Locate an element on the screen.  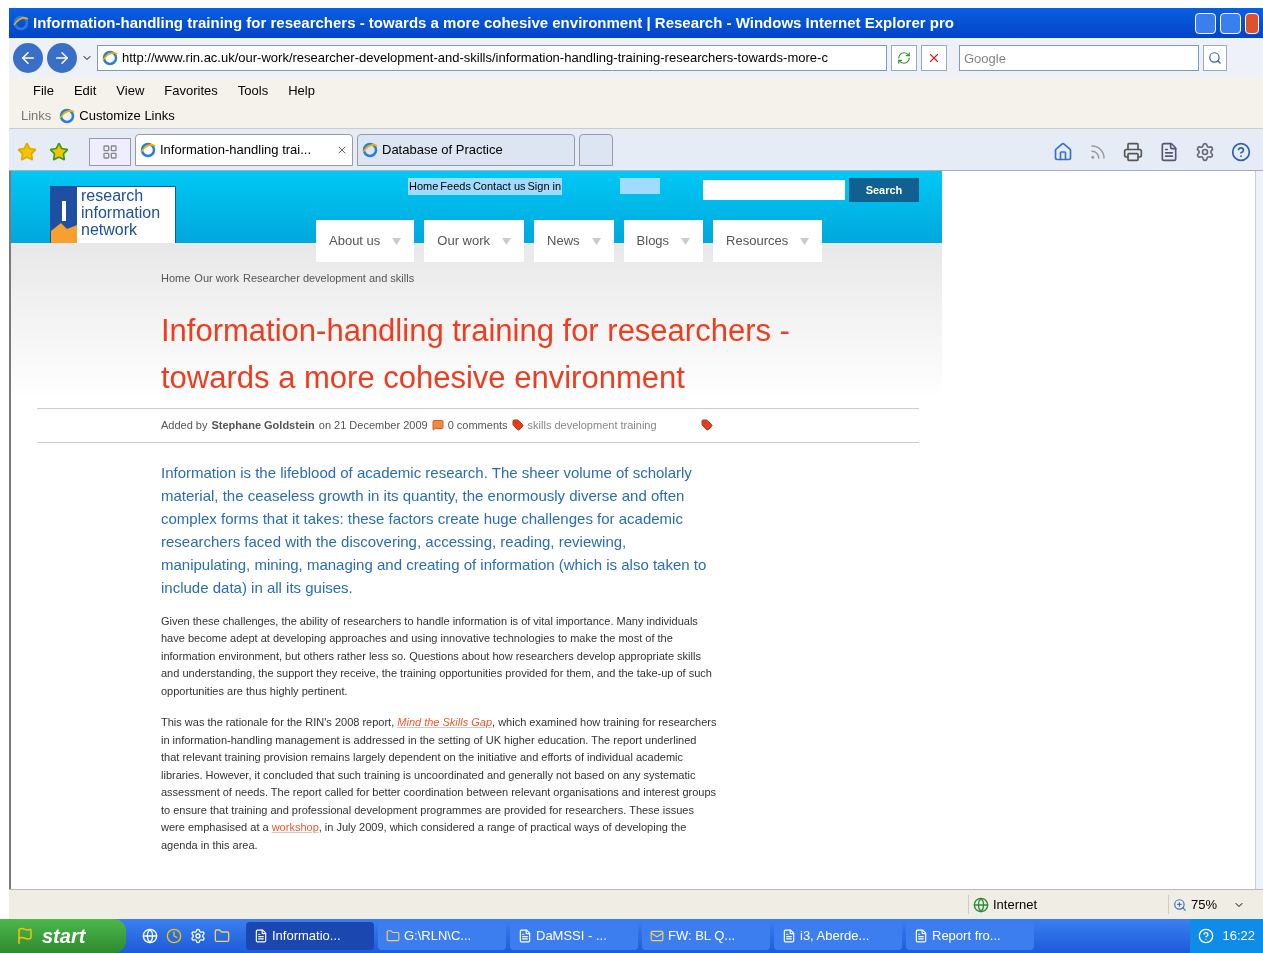
logo-text: research is located at coordinates (113, 195).